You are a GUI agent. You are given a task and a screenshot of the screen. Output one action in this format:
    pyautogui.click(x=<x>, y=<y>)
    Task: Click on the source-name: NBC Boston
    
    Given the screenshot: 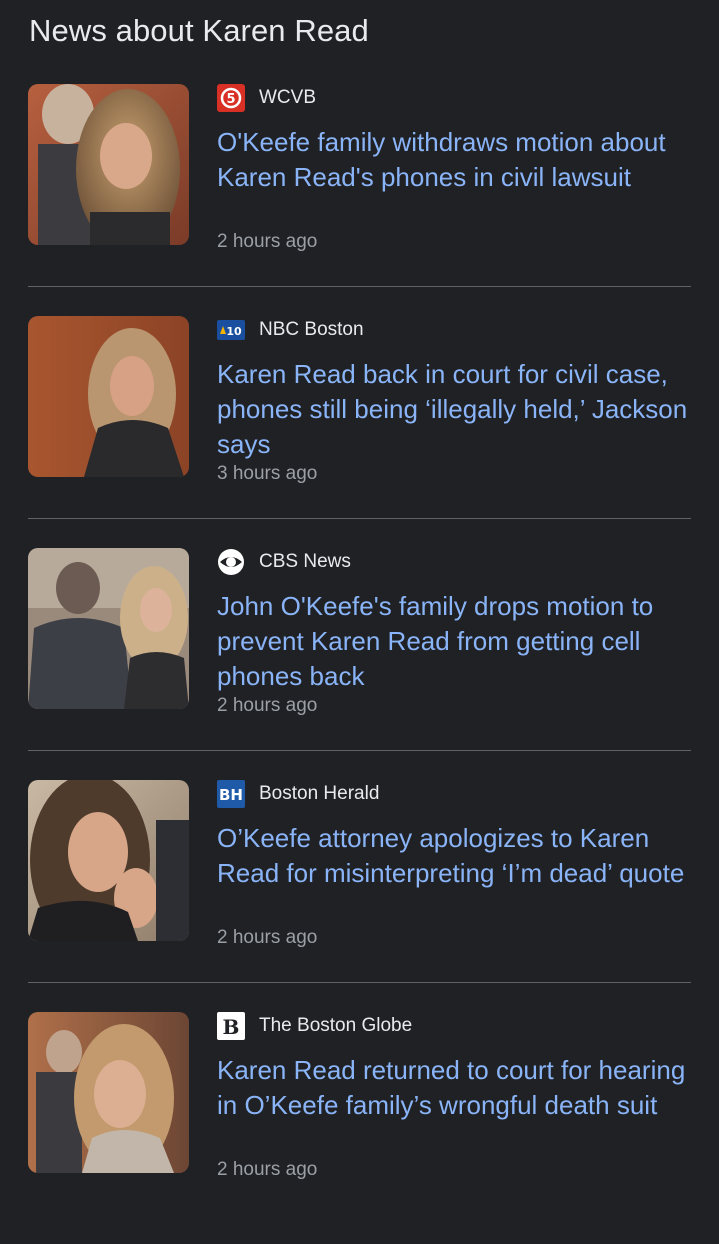 What is the action you would take?
    pyautogui.click(x=311, y=329)
    